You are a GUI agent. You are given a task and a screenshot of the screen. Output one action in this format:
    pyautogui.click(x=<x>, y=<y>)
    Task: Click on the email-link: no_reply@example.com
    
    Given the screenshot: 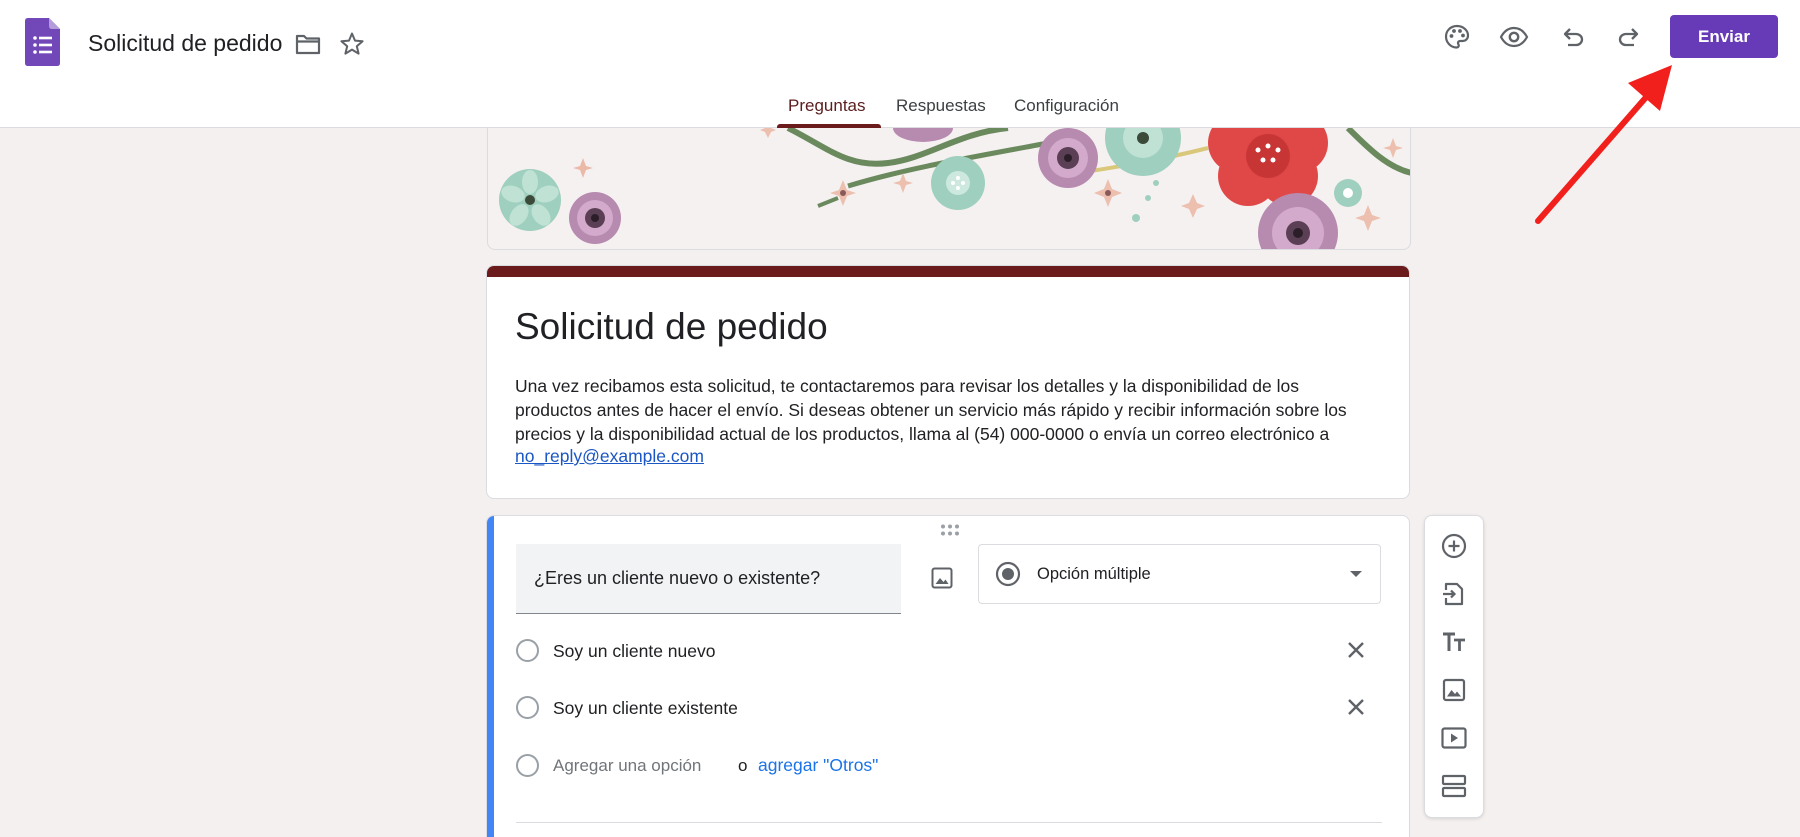 What is the action you would take?
    pyautogui.click(x=609, y=456)
    